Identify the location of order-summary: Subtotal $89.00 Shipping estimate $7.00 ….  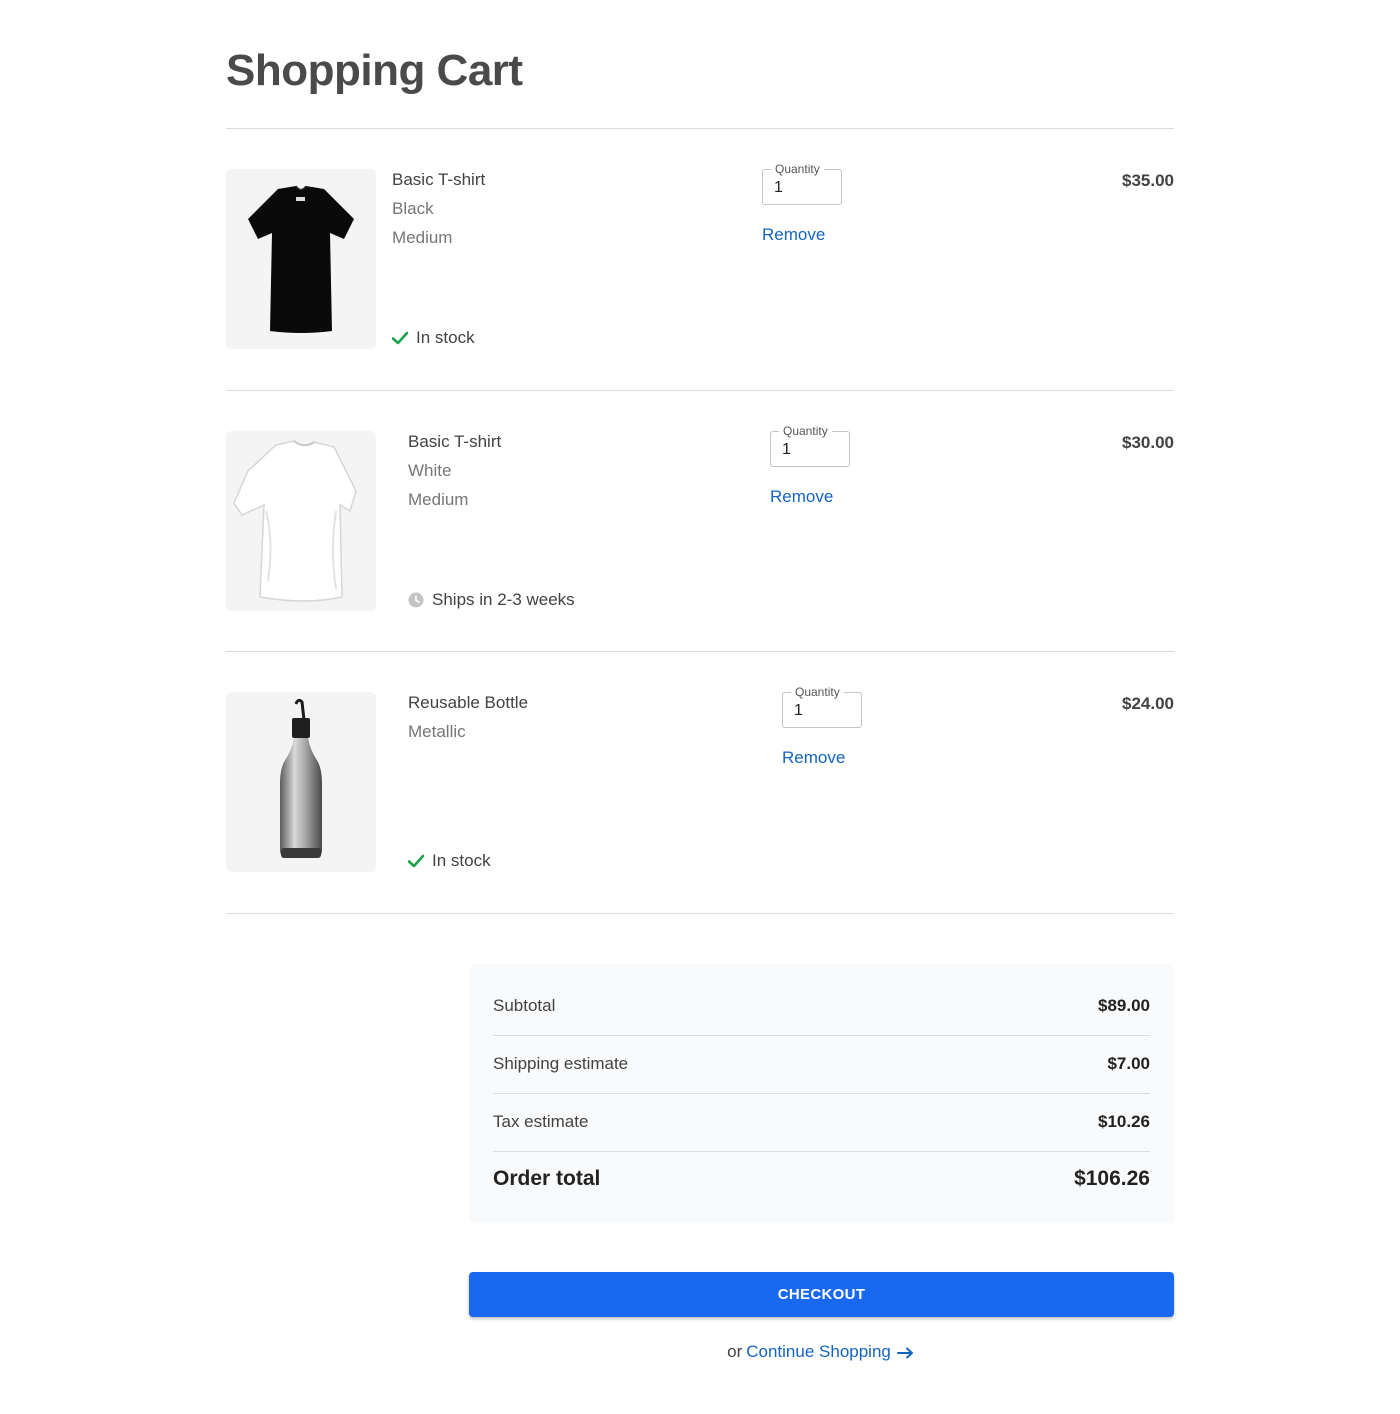
(821, 1093).